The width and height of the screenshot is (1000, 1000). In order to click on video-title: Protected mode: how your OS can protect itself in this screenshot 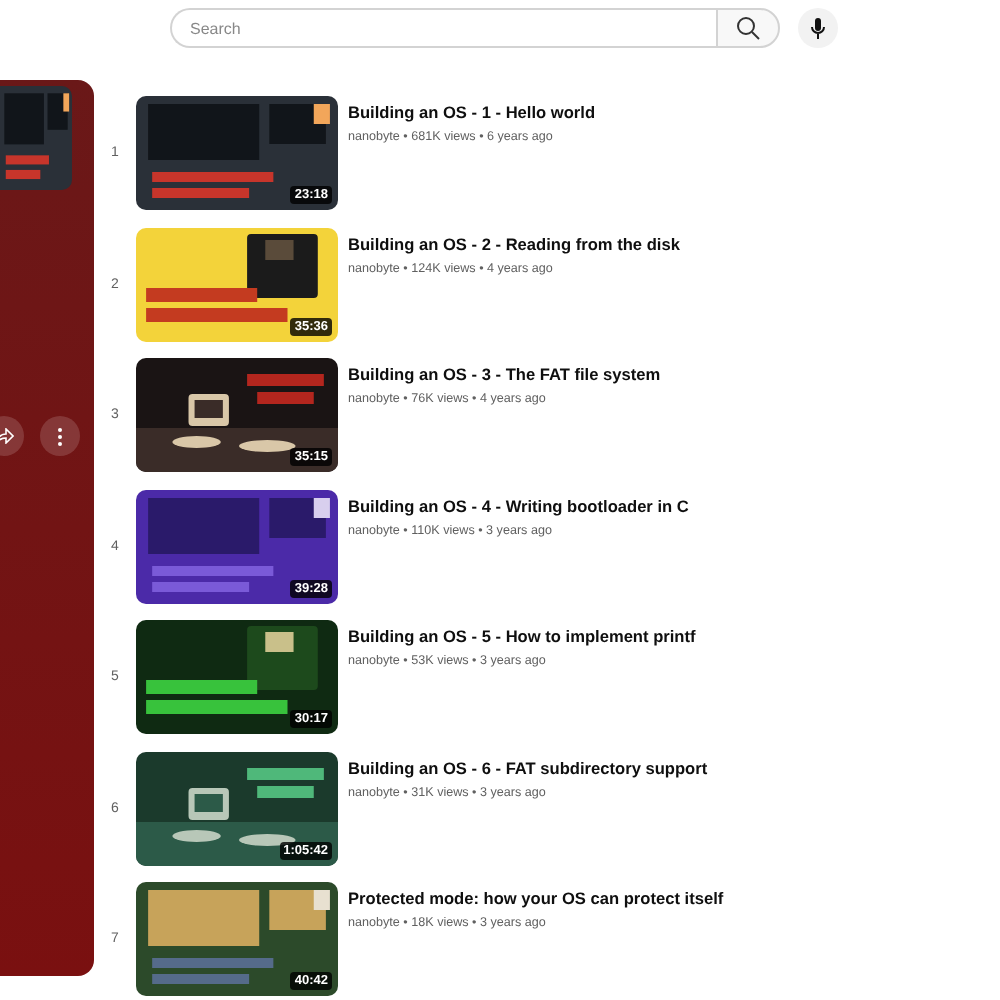, I will do `click(536, 898)`.